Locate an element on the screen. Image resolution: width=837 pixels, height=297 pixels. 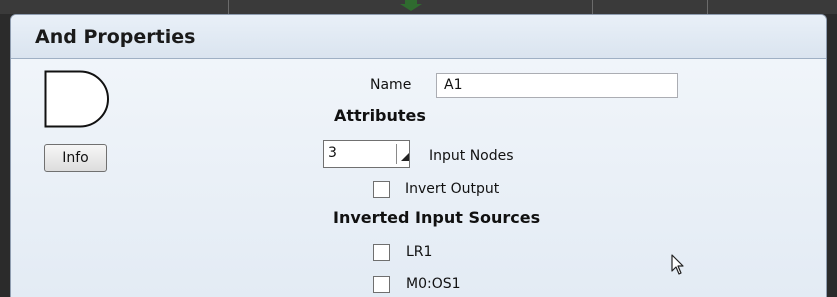
dropdown-arrow-icon is located at coordinates (405, 157).